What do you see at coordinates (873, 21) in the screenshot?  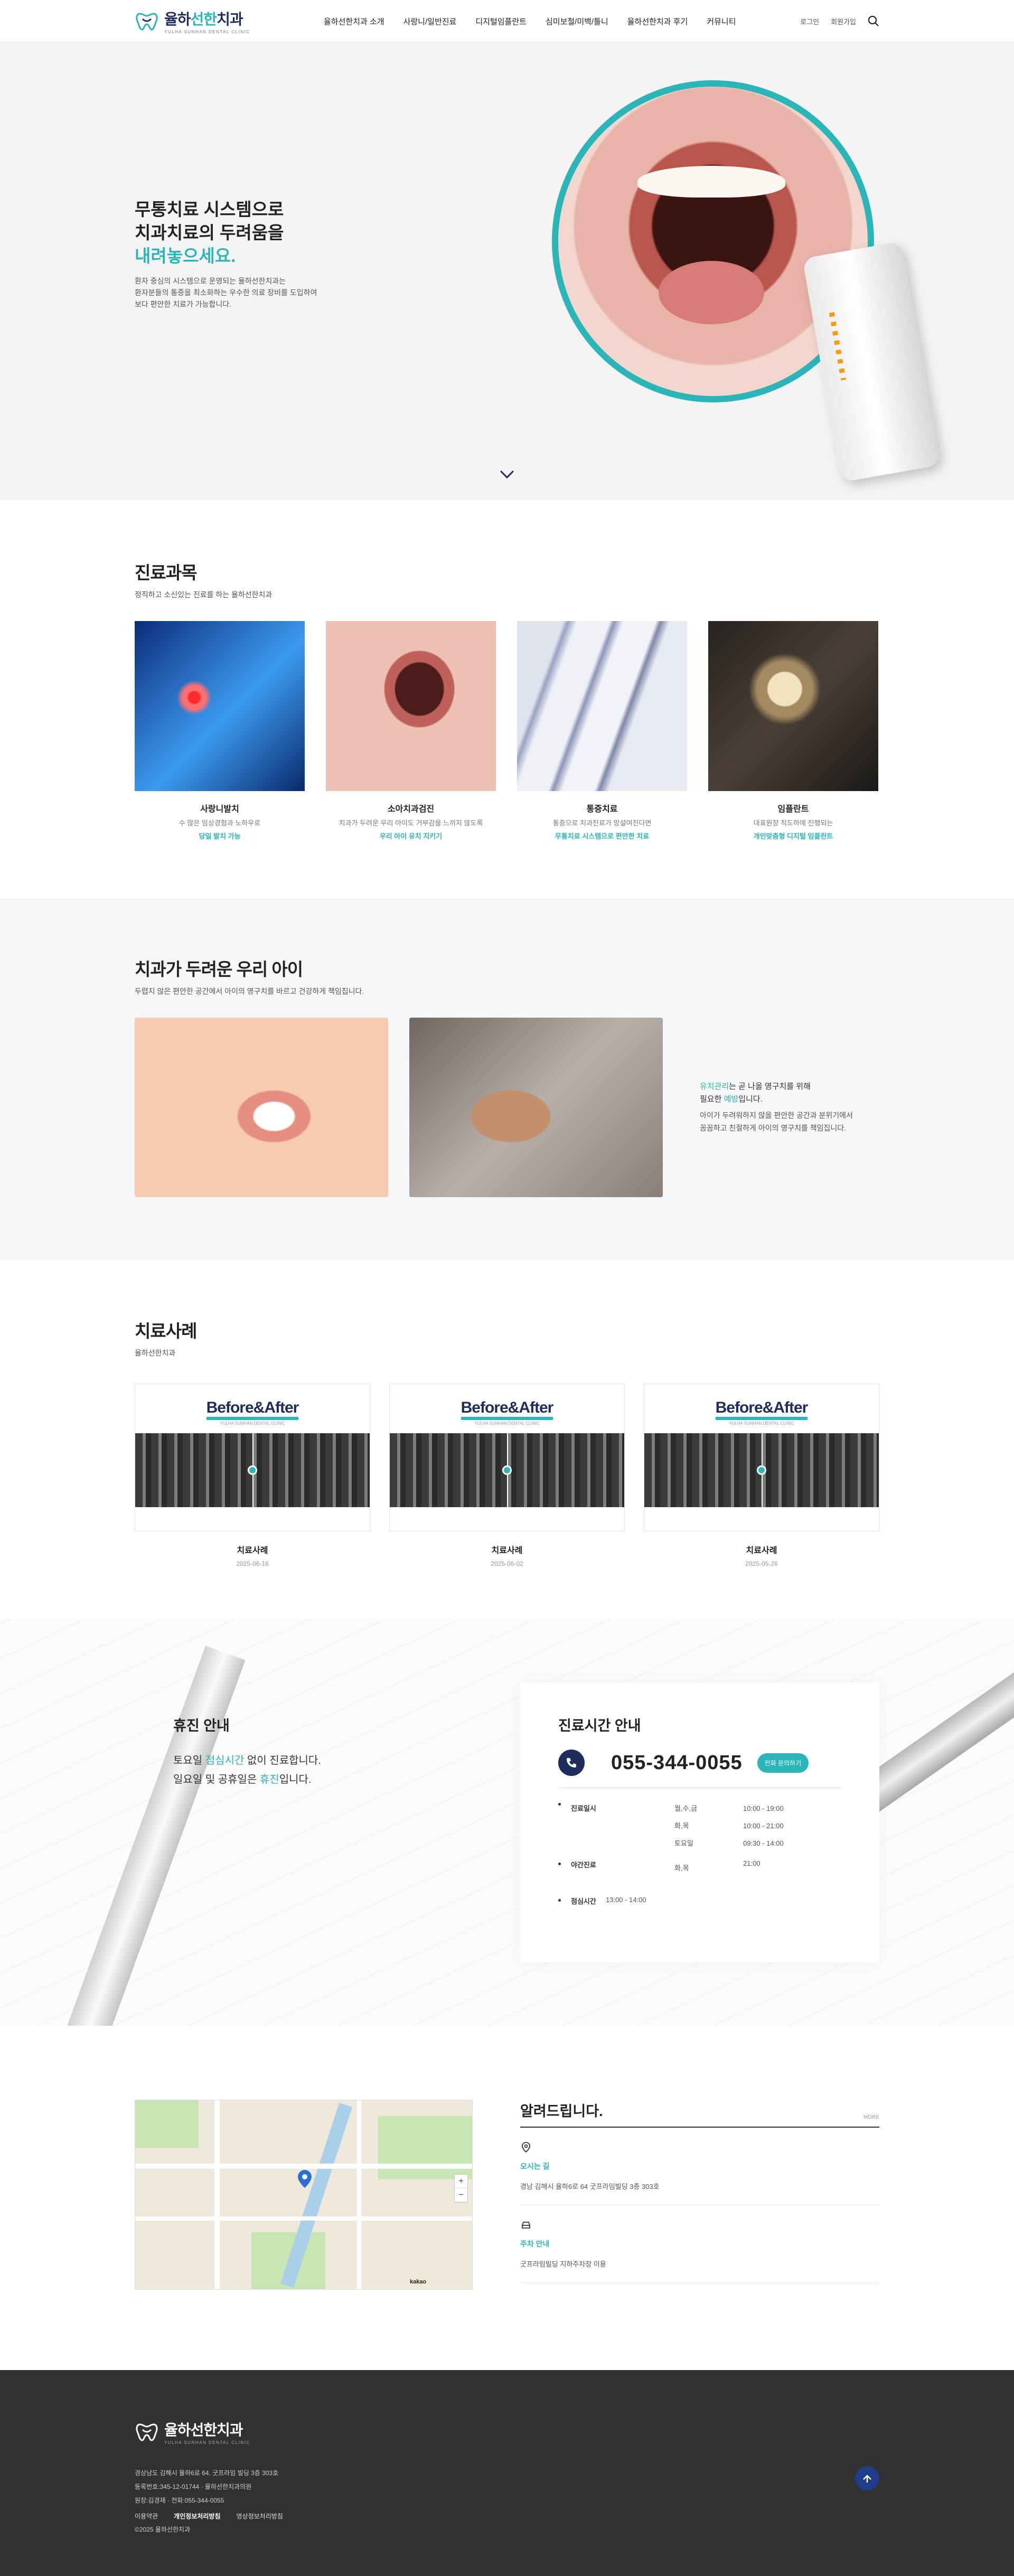 I see `search-icon` at bounding box center [873, 21].